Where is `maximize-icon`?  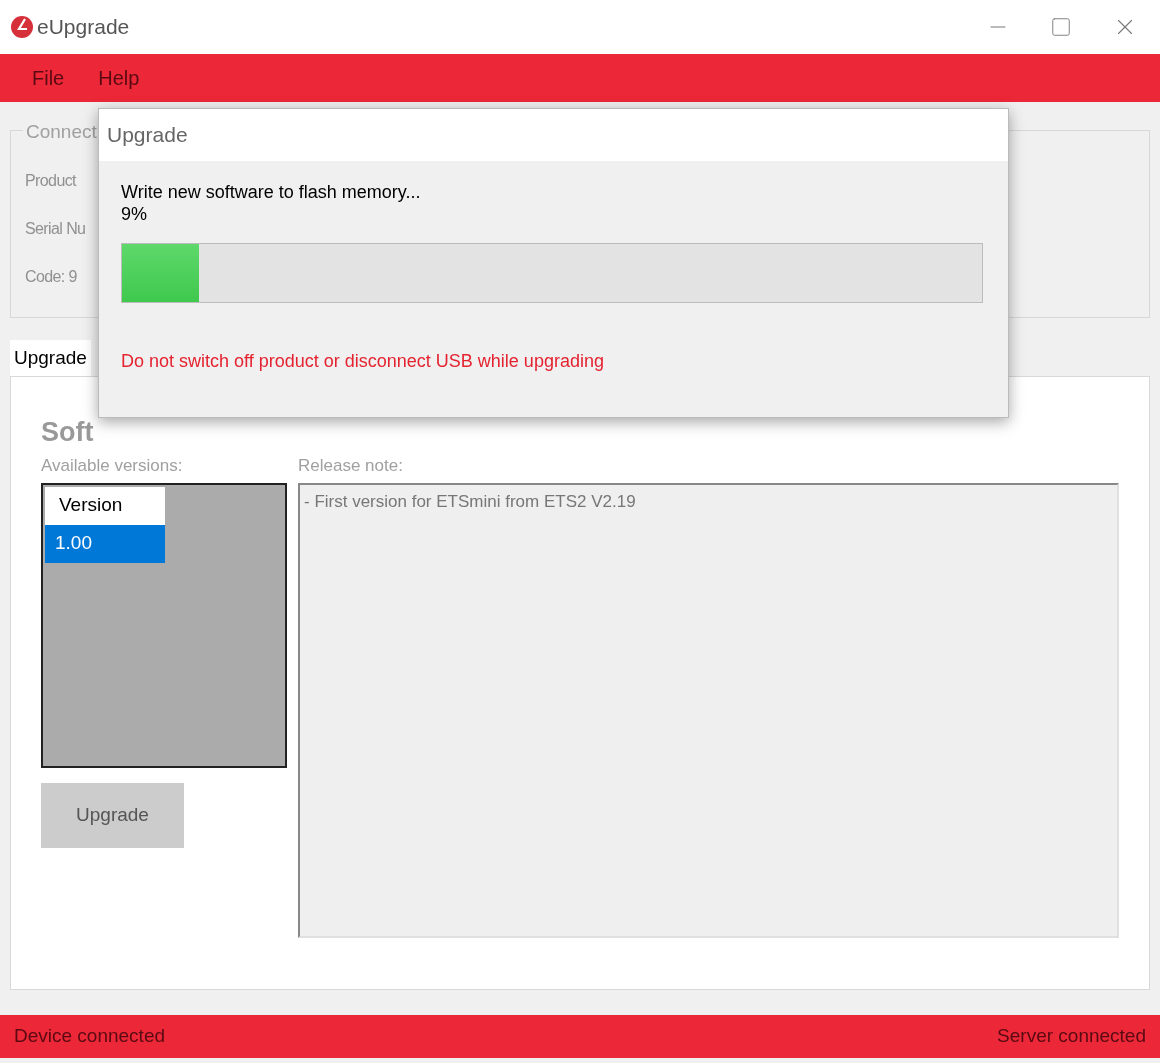 maximize-icon is located at coordinates (1061, 27).